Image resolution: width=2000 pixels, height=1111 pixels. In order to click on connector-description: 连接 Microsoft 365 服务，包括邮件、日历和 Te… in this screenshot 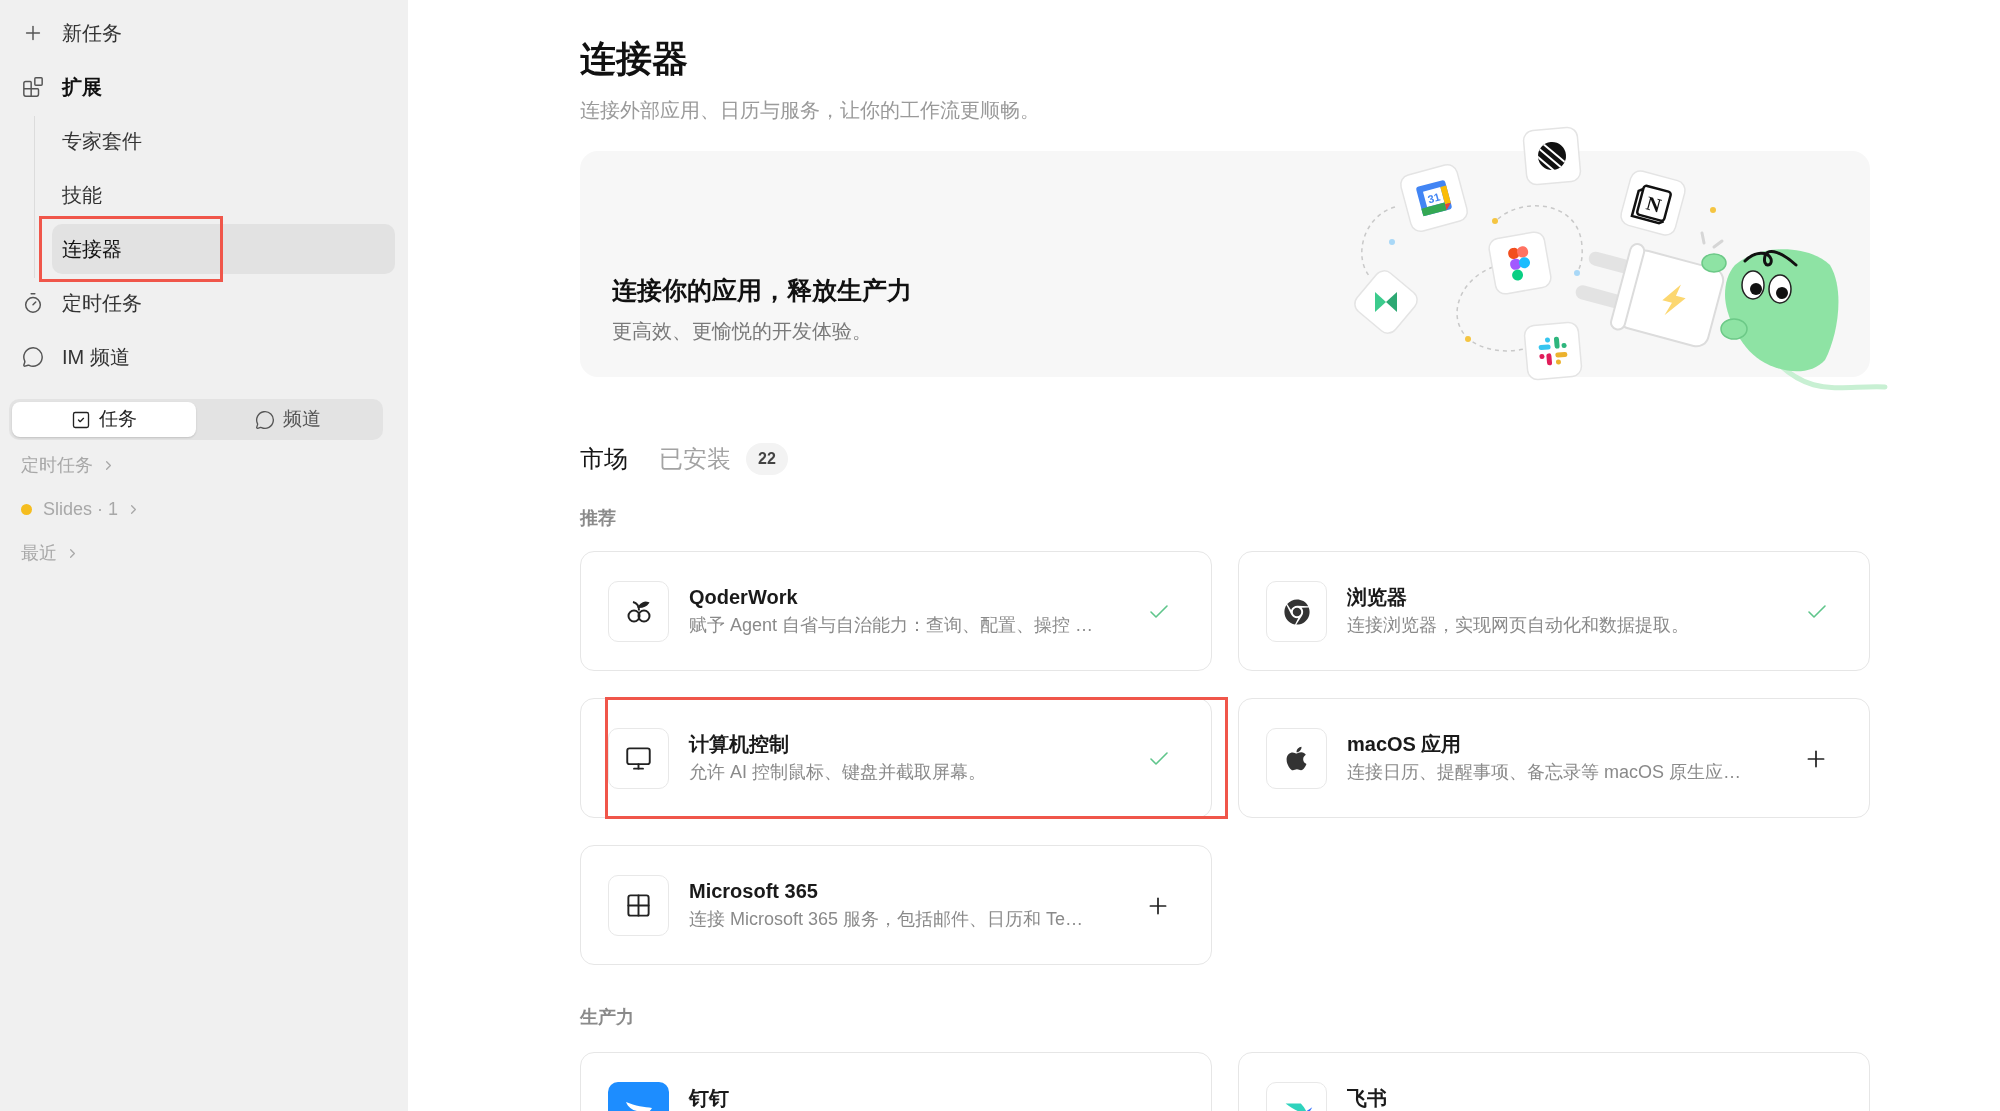, I will do `click(887, 919)`.